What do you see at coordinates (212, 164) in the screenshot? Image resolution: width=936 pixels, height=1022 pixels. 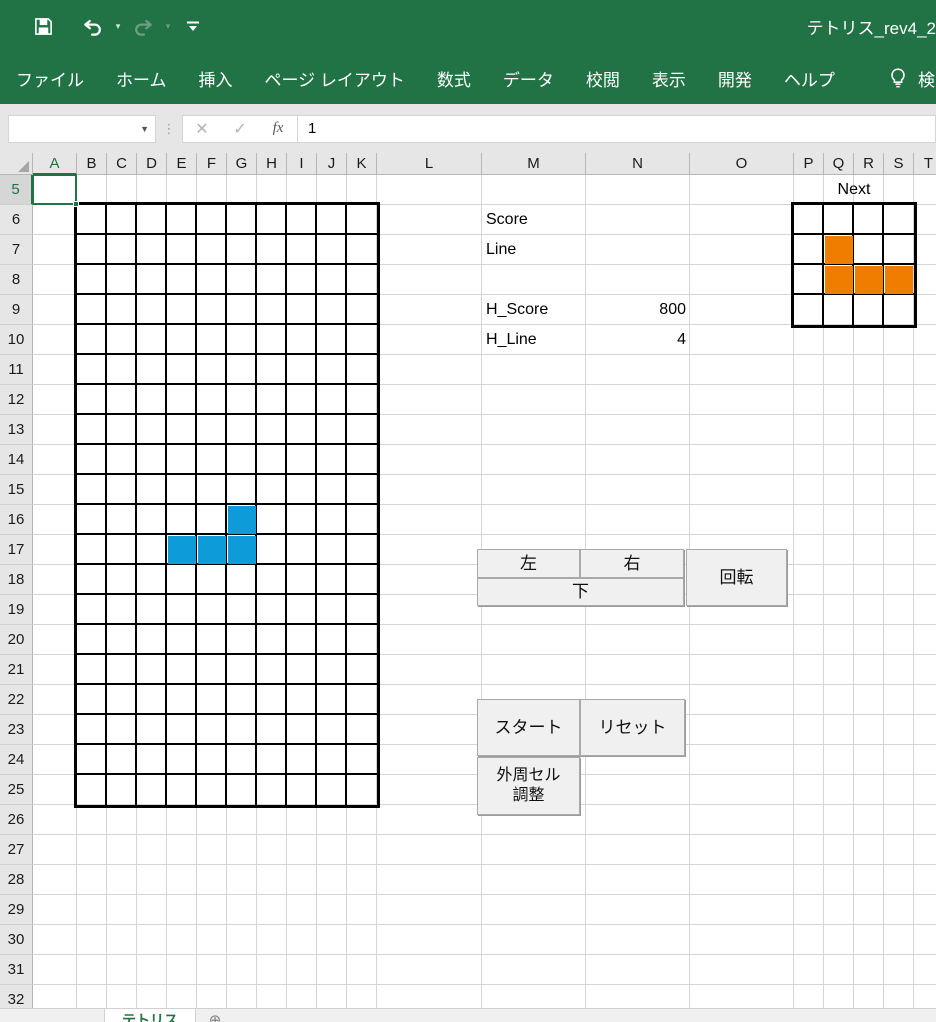 I see `column-header-F: F` at bounding box center [212, 164].